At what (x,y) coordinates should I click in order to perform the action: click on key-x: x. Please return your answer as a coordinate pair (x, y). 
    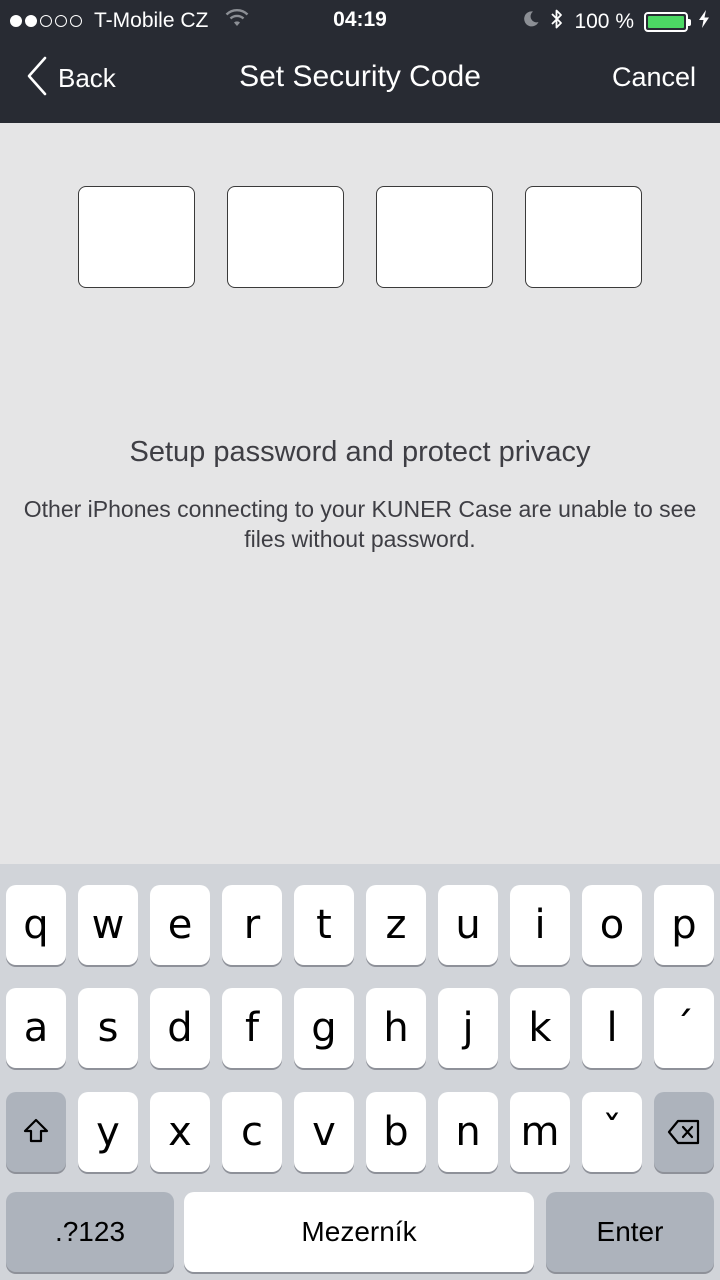
    Looking at the image, I should click on (180, 1132).